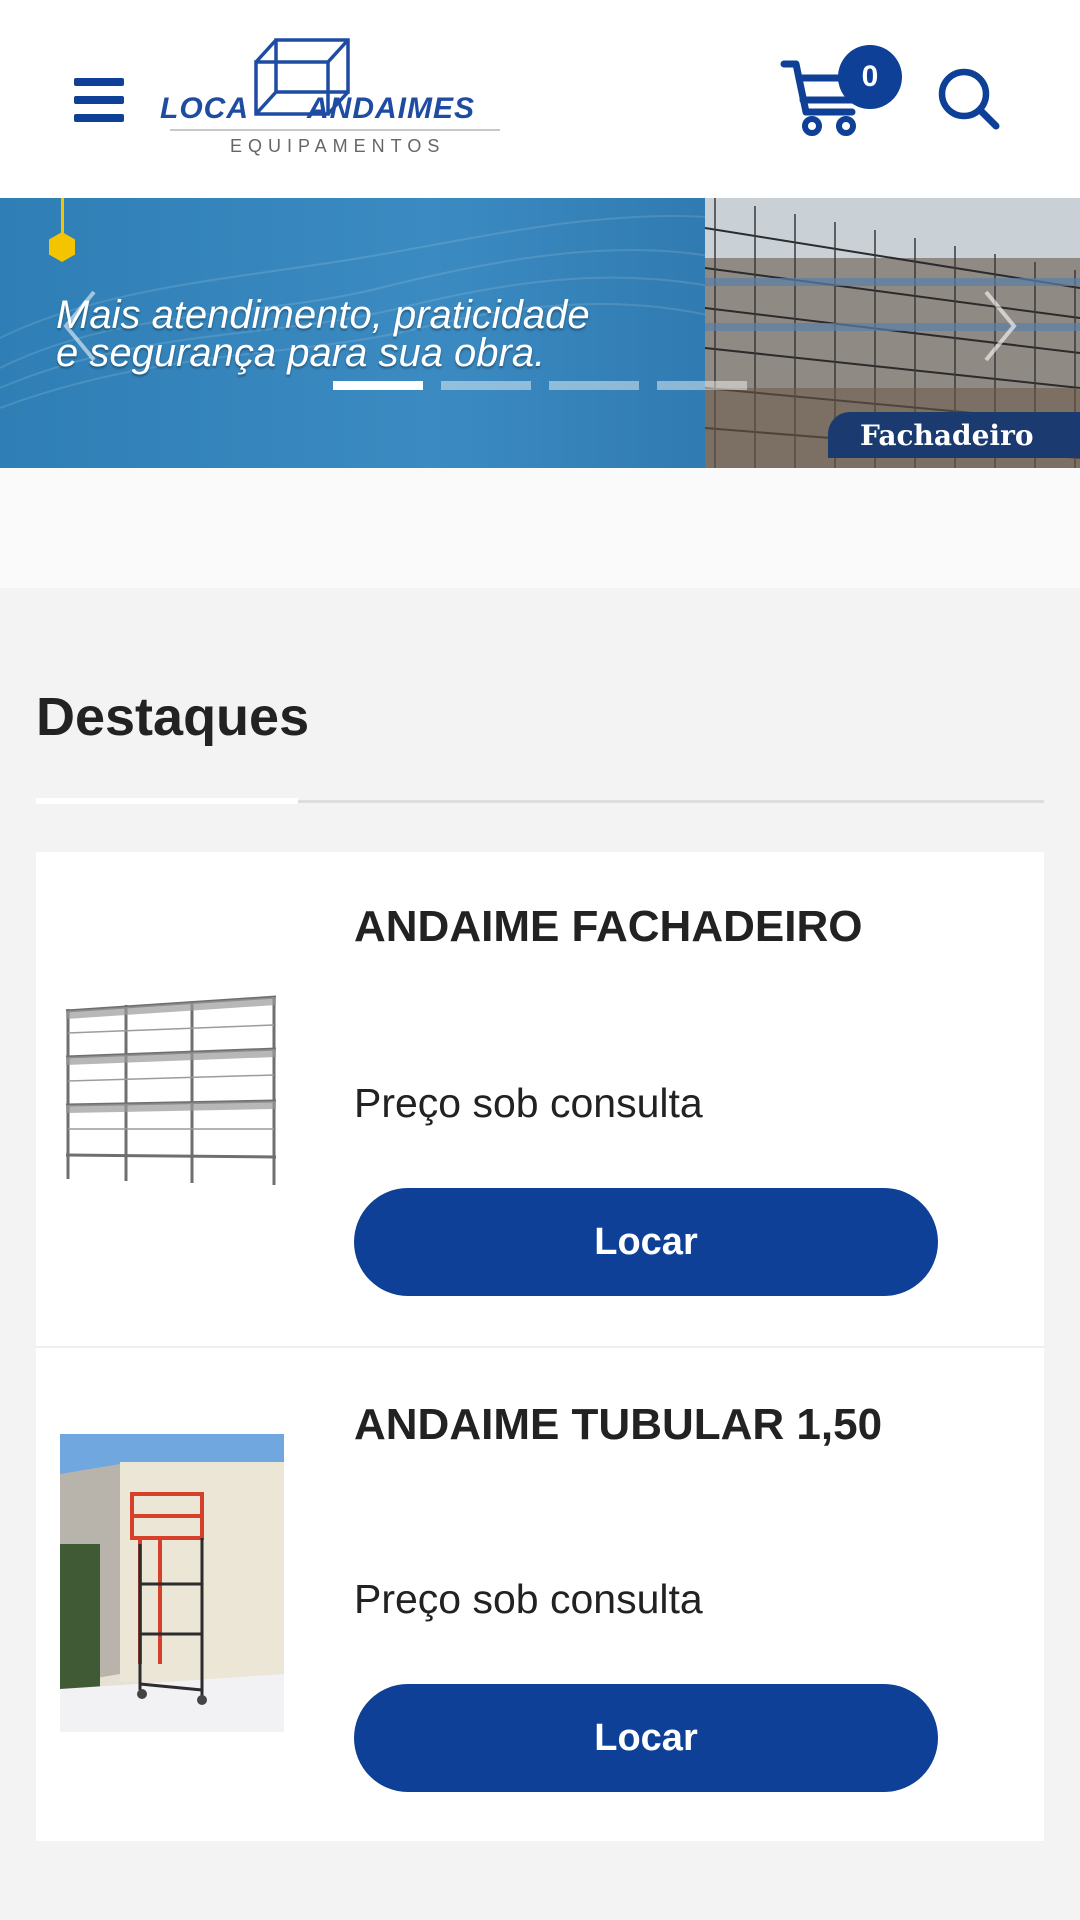 The height and width of the screenshot is (1920, 1080). What do you see at coordinates (335, 130) in the screenshot?
I see `logo-divider` at bounding box center [335, 130].